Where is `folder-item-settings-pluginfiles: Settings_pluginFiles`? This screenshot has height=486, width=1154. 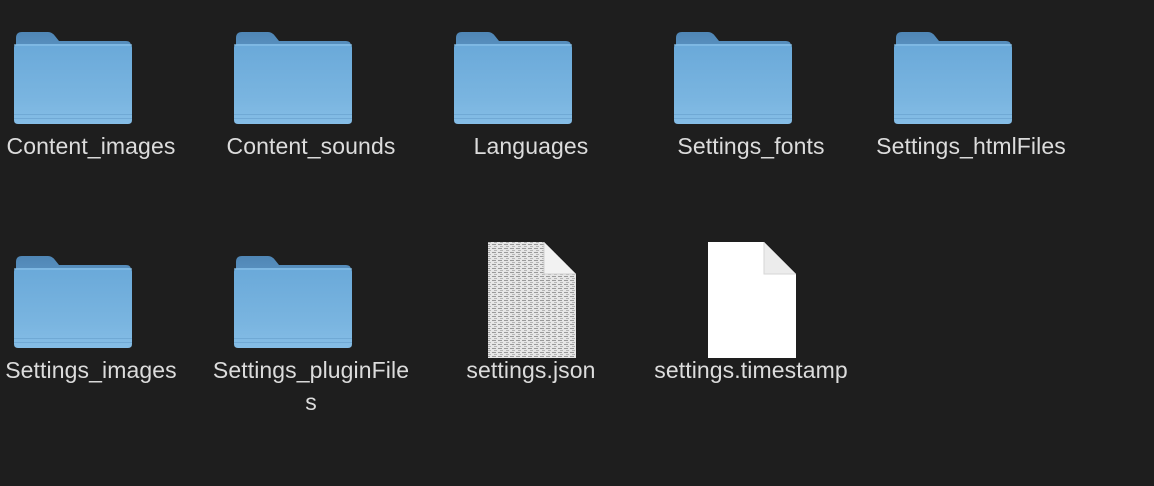 folder-item-settings-pluginfiles: Settings_pluginFiles is located at coordinates (311, 321).